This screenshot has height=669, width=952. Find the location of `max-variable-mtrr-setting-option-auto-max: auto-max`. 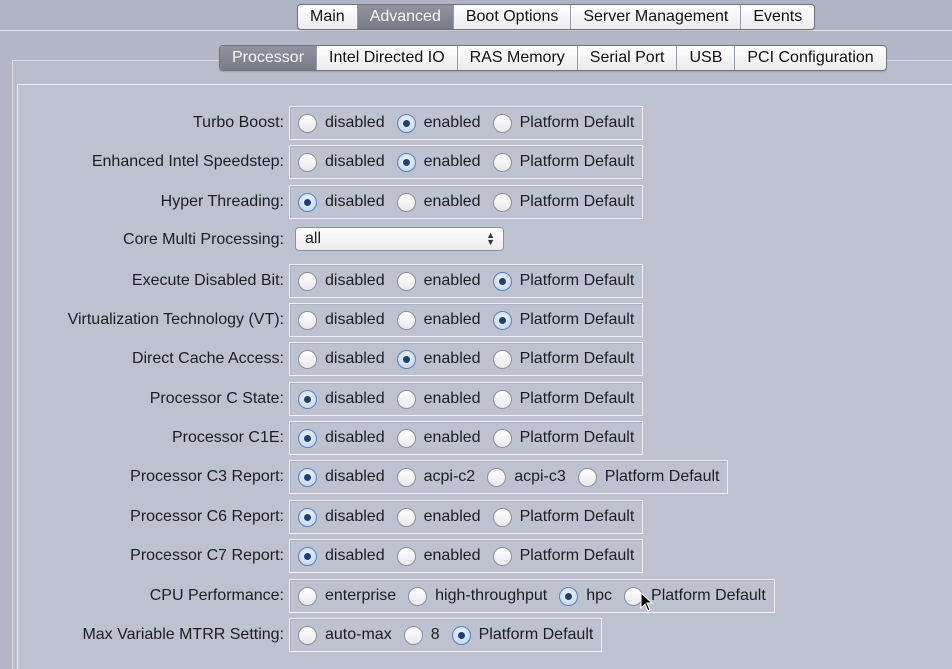

max-variable-mtrr-setting-option-auto-max: auto-max is located at coordinates (345, 635).